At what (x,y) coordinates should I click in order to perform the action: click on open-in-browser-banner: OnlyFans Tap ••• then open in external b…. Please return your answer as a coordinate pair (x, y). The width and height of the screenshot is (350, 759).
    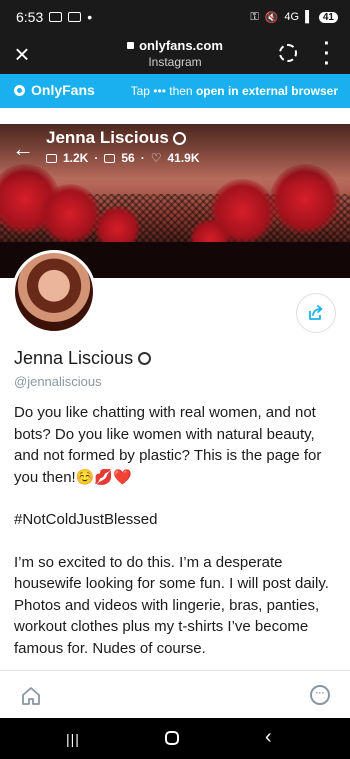
    Looking at the image, I should click on (175, 91).